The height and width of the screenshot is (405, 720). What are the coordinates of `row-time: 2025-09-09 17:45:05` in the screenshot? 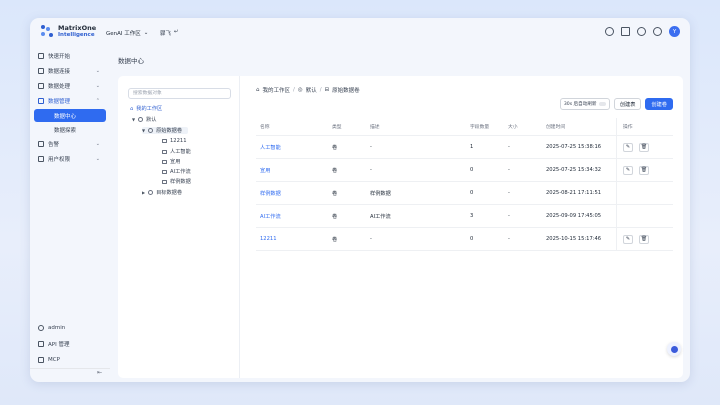 It's located at (574, 216).